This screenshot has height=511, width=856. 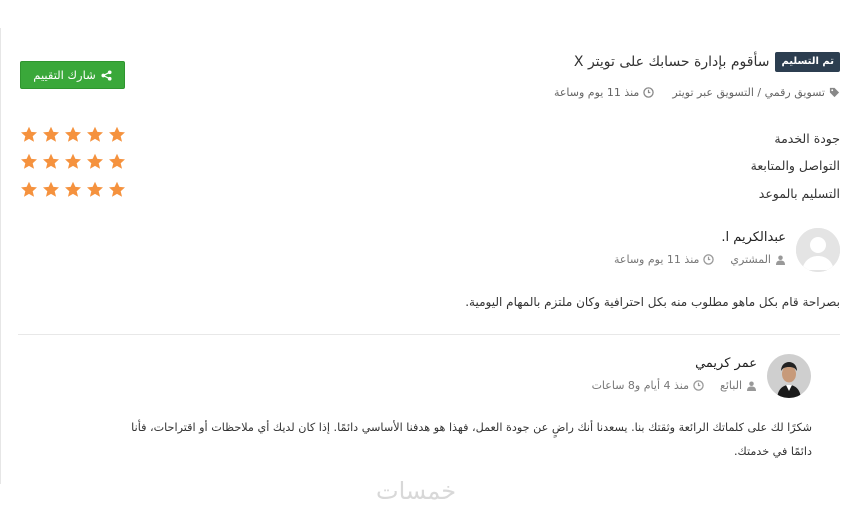 What do you see at coordinates (834, 92) in the screenshot?
I see `tag-icon` at bounding box center [834, 92].